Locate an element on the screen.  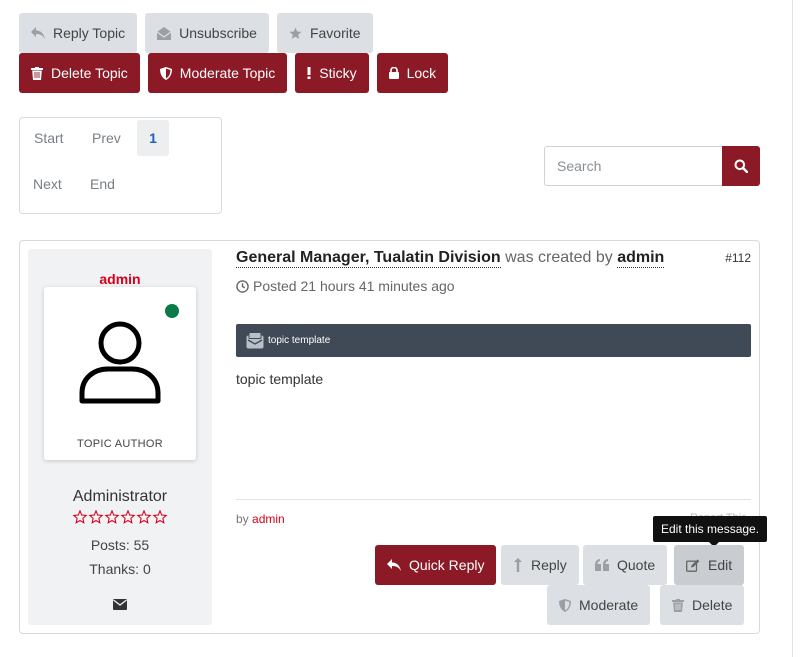
reply-topic-button: Reply Topic is located at coordinates (78, 33).